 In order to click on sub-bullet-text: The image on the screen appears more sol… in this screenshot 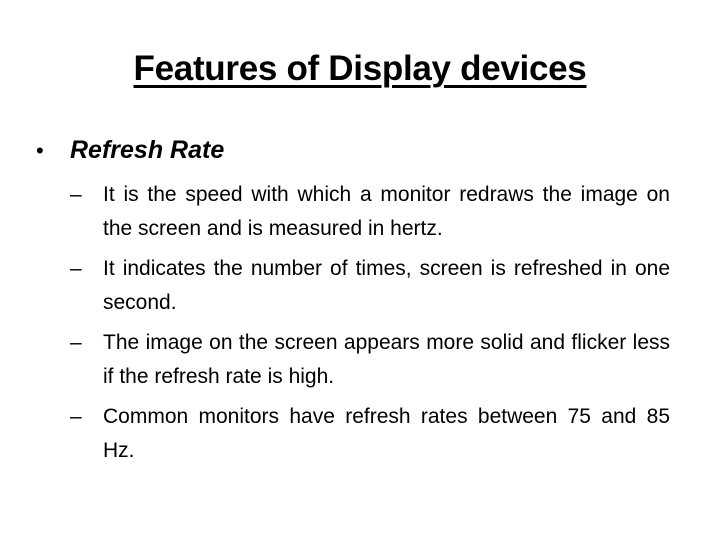, I will do `click(386, 359)`.